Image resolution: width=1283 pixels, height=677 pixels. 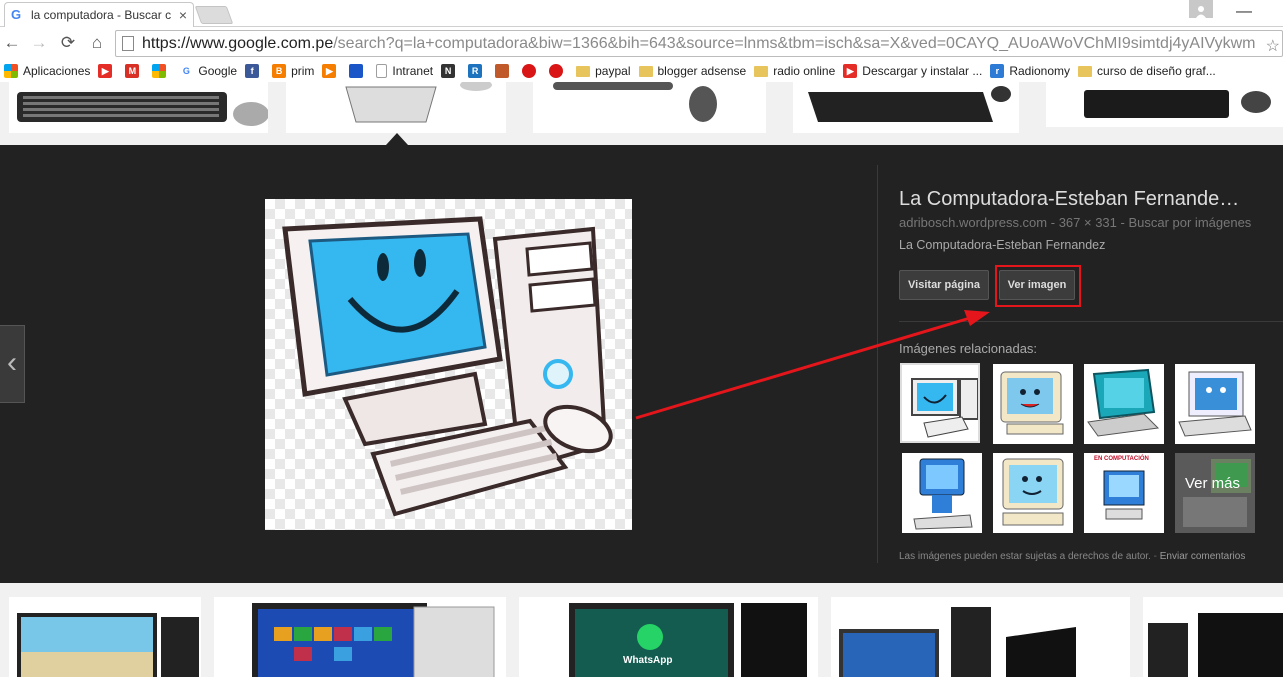 What do you see at coordinates (413, 71) in the screenshot?
I see `bookmark-label: Intranet` at bounding box center [413, 71].